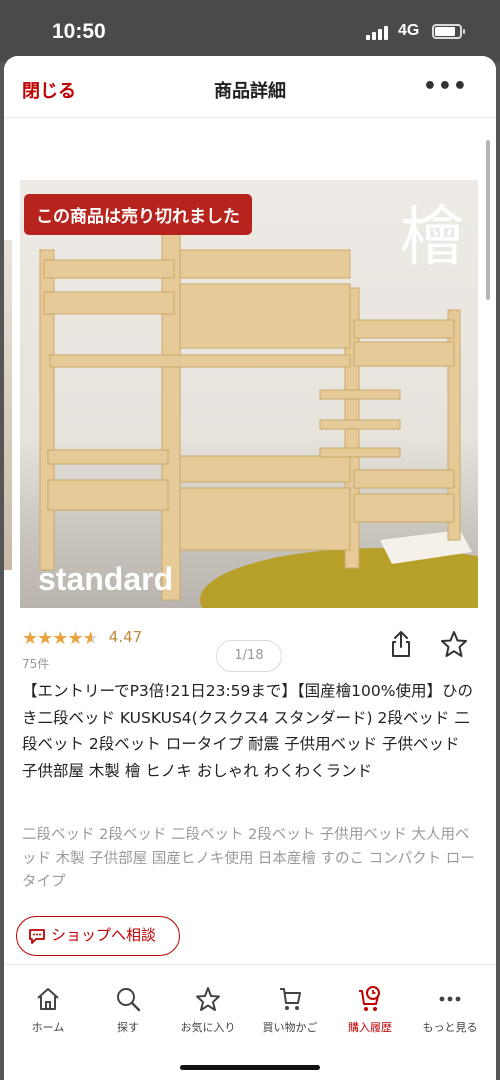  I want to click on nav-more-label: もっと見る, so click(450, 1027).